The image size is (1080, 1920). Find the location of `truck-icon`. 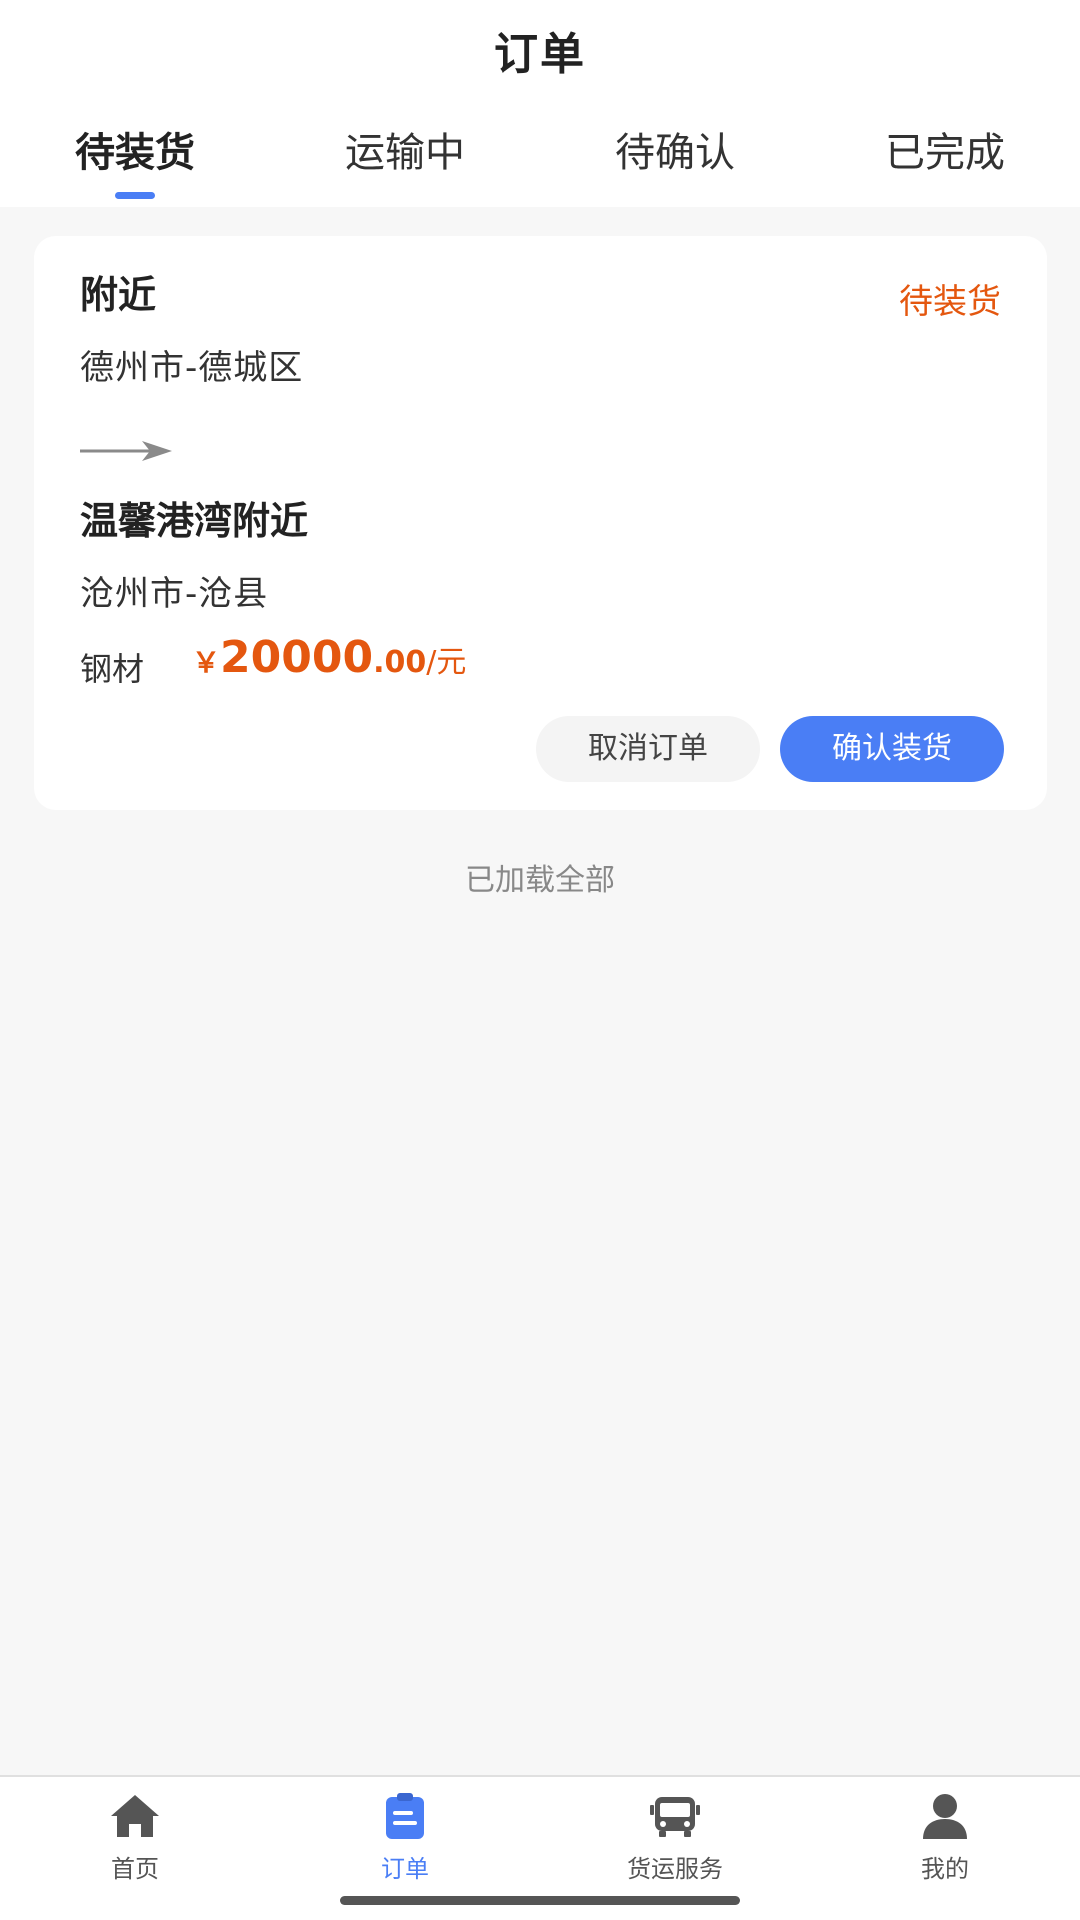

truck-icon is located at coordinates (675, 1817).